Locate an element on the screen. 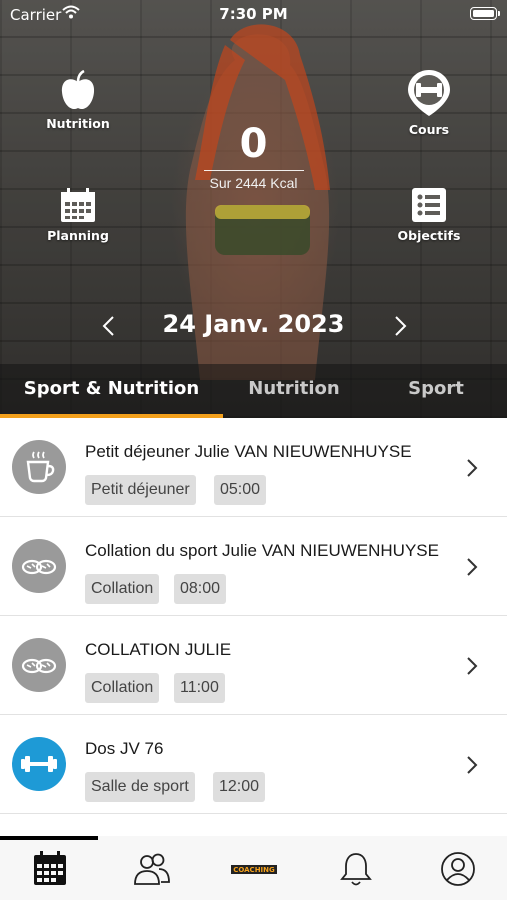  users-icon is located at coordinates (152, 869).